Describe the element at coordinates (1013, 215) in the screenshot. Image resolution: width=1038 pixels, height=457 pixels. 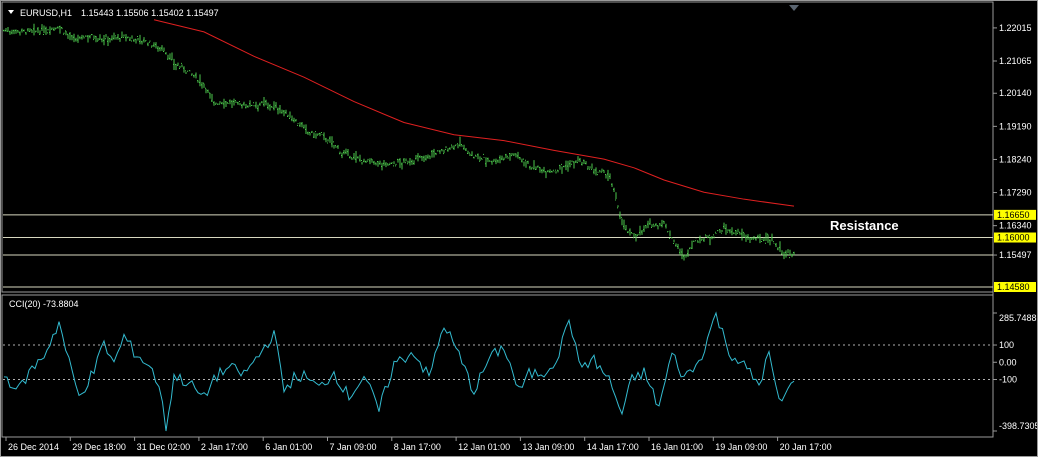
I see `price-tag-label: 1.16650` at that location.